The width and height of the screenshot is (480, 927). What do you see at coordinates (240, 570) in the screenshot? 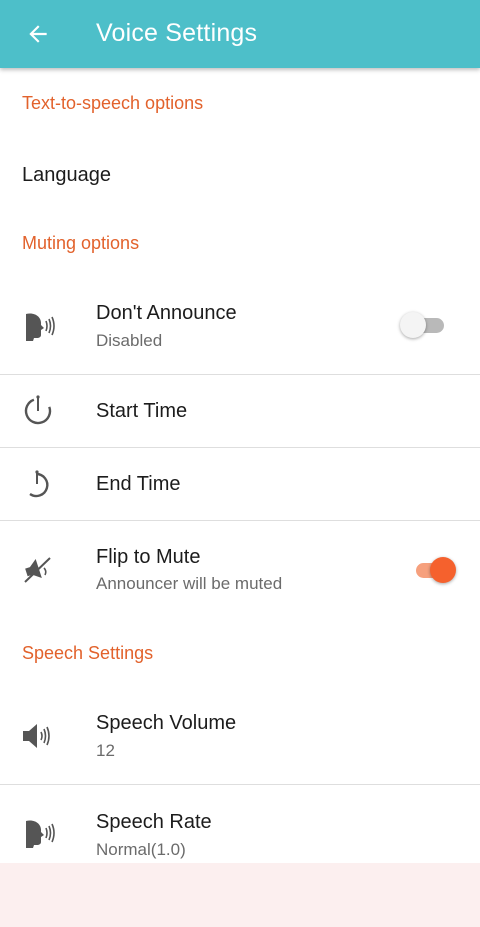
I see `flip-to-mute-row: Flip to Mute Announcer will be muted` at bounding box center [240, 570].